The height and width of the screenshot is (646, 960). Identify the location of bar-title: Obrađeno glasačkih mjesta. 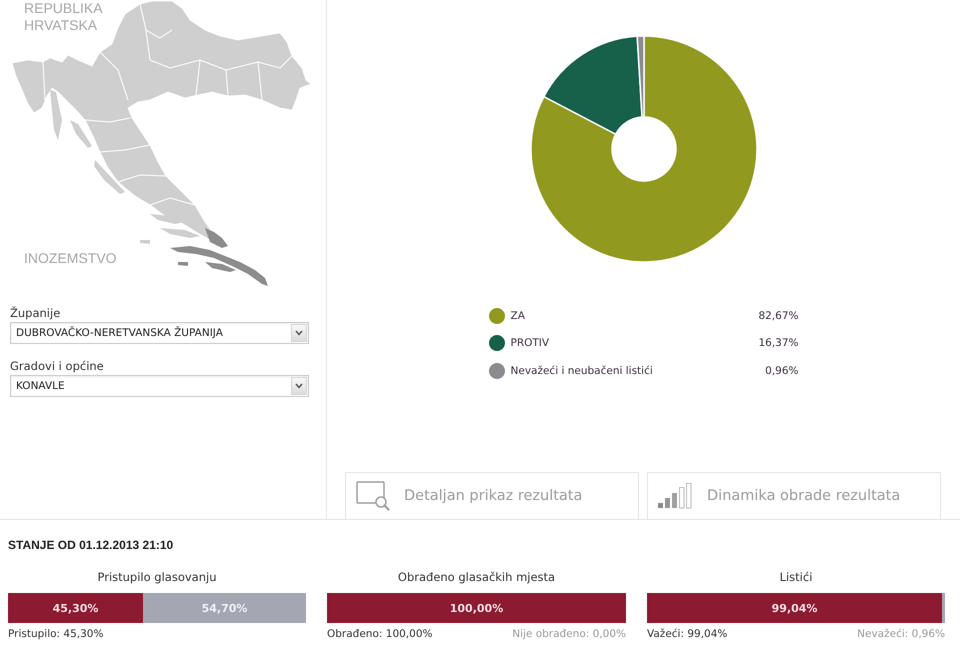
(477, 577).